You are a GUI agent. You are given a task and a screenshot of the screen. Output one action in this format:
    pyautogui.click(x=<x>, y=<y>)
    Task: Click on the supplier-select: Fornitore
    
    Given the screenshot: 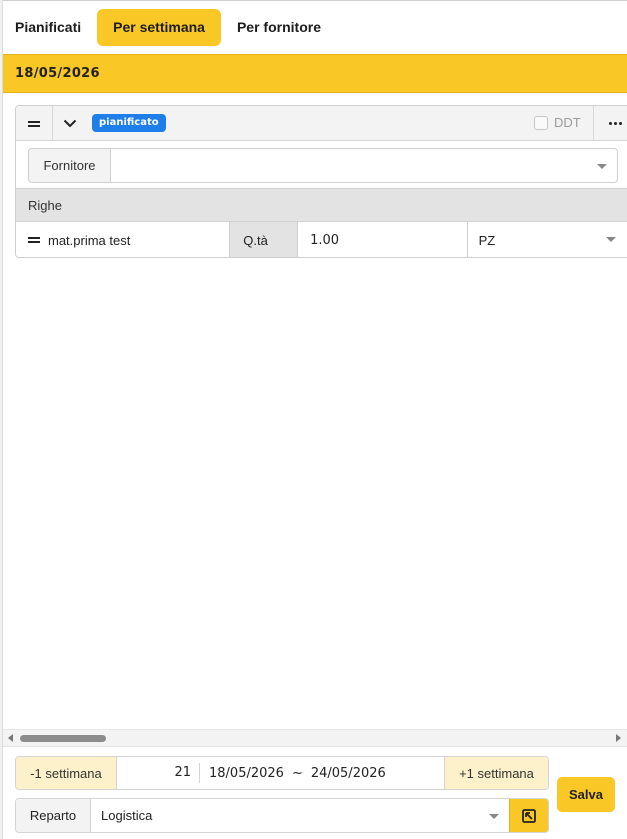 What is the action you would take?
    pyautogui.click(x=323, y=165)
    